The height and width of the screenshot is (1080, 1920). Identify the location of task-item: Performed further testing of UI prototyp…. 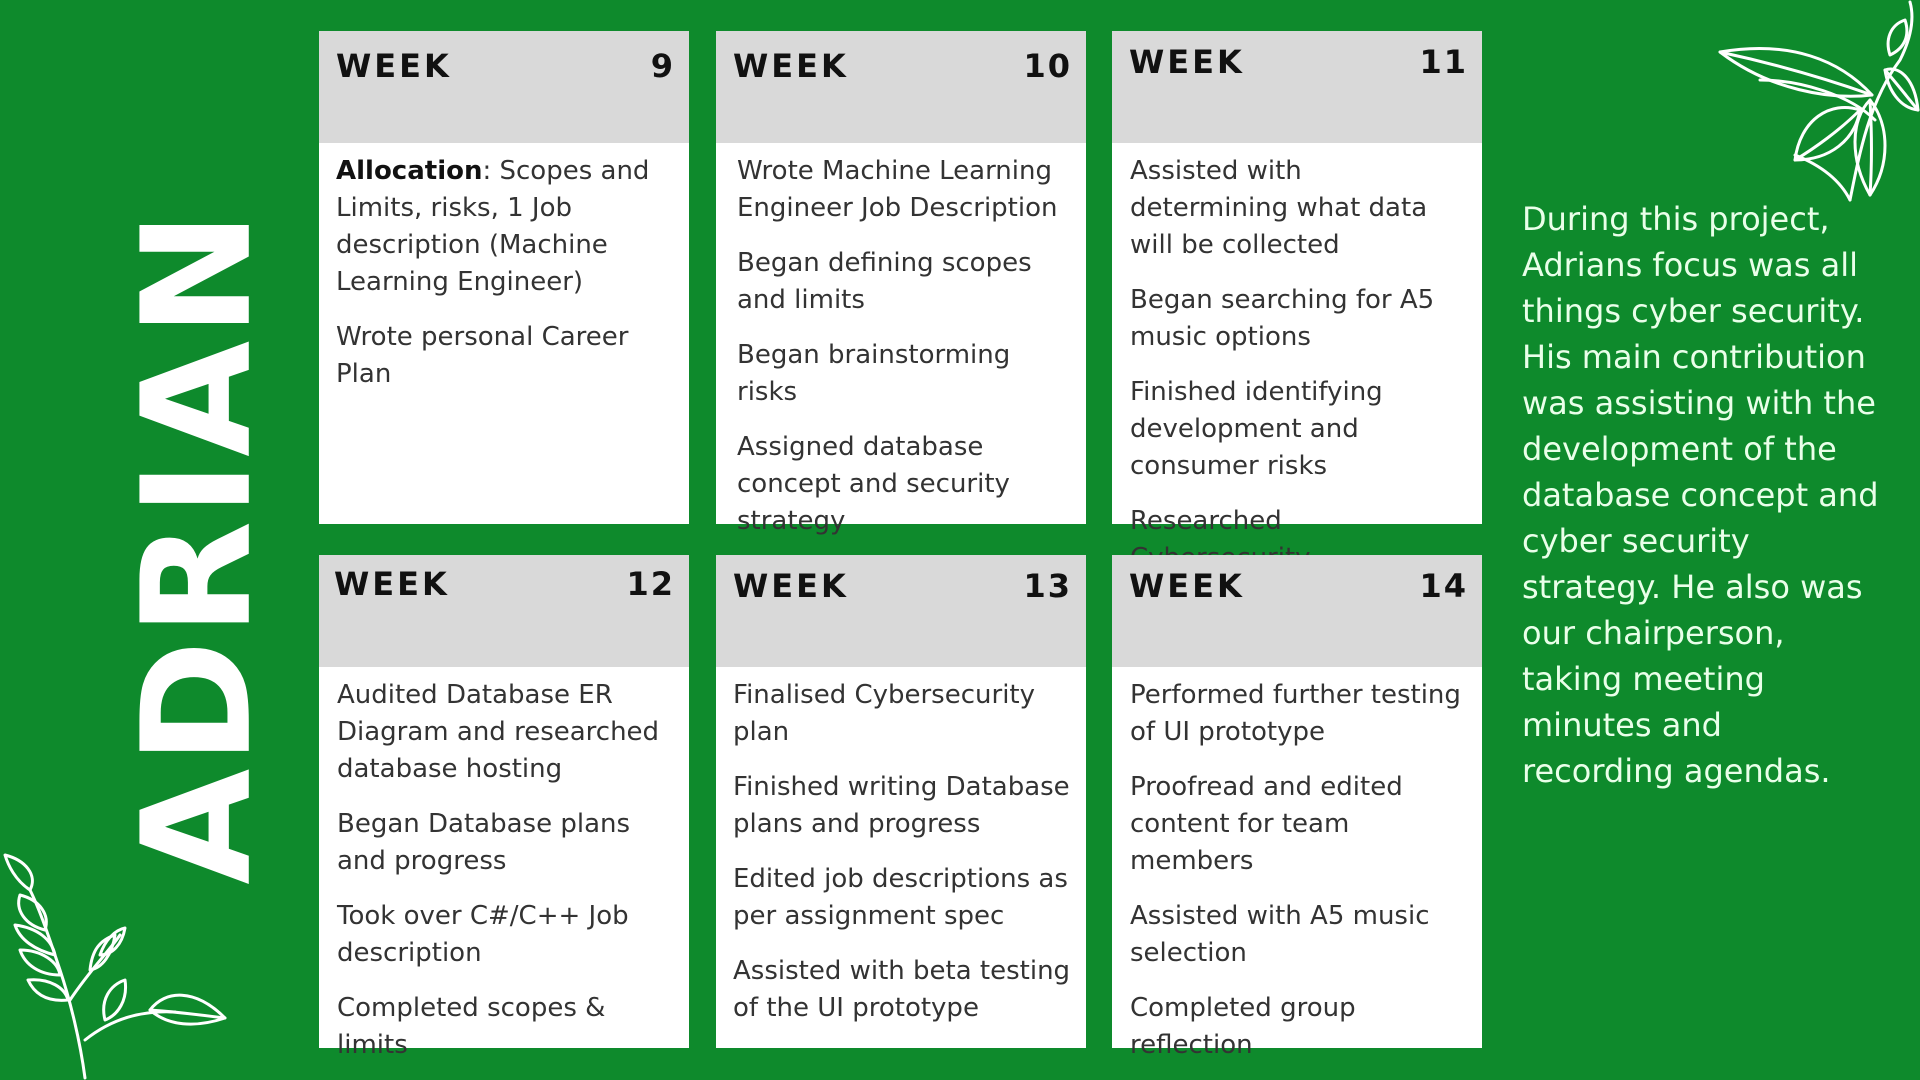
(1295, 713).